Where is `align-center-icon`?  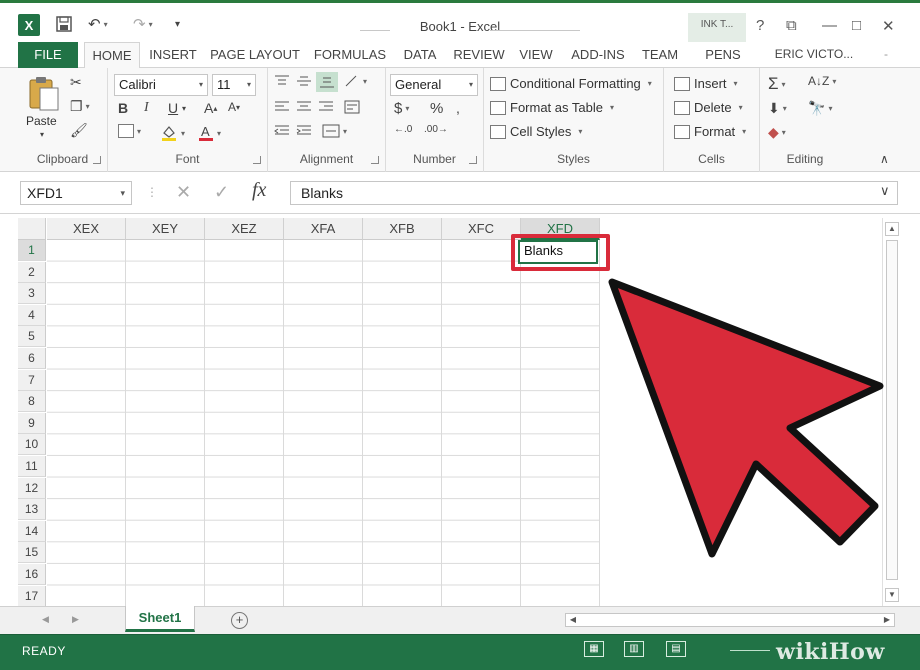 align-center-icon is located at coordinates (304, 107).